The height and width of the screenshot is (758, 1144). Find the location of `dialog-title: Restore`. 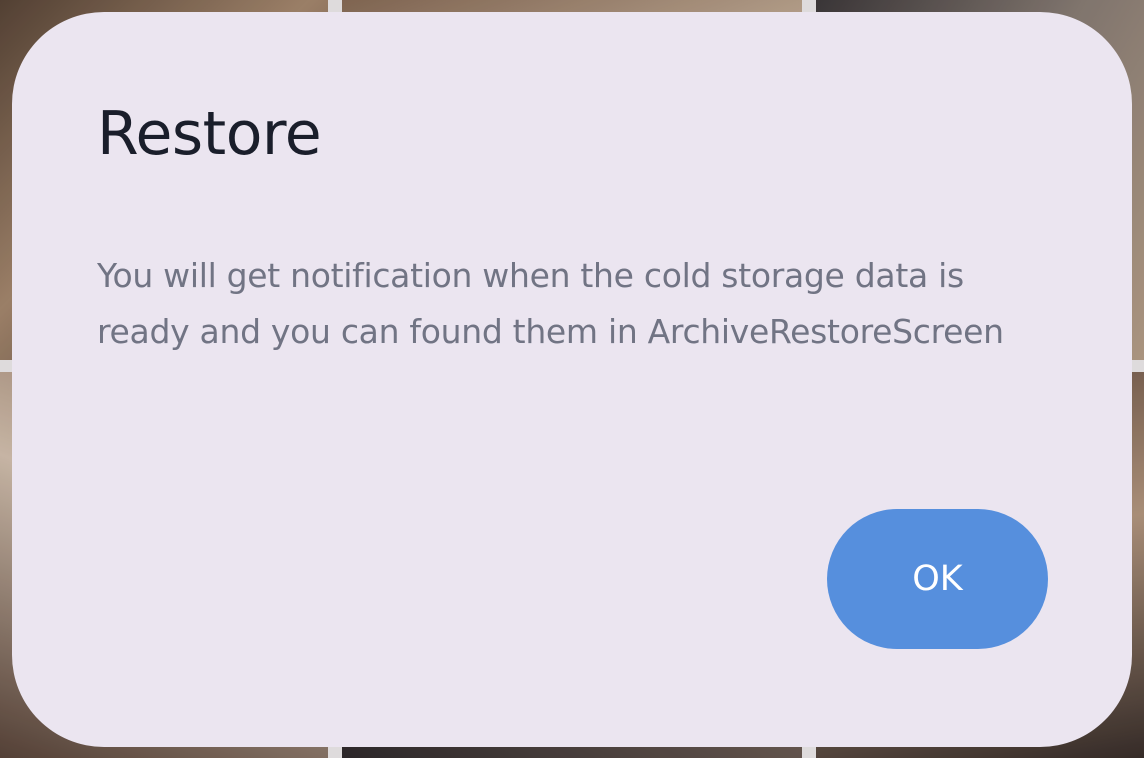

dialog-title: Restore is located at coordinates (209, 134).